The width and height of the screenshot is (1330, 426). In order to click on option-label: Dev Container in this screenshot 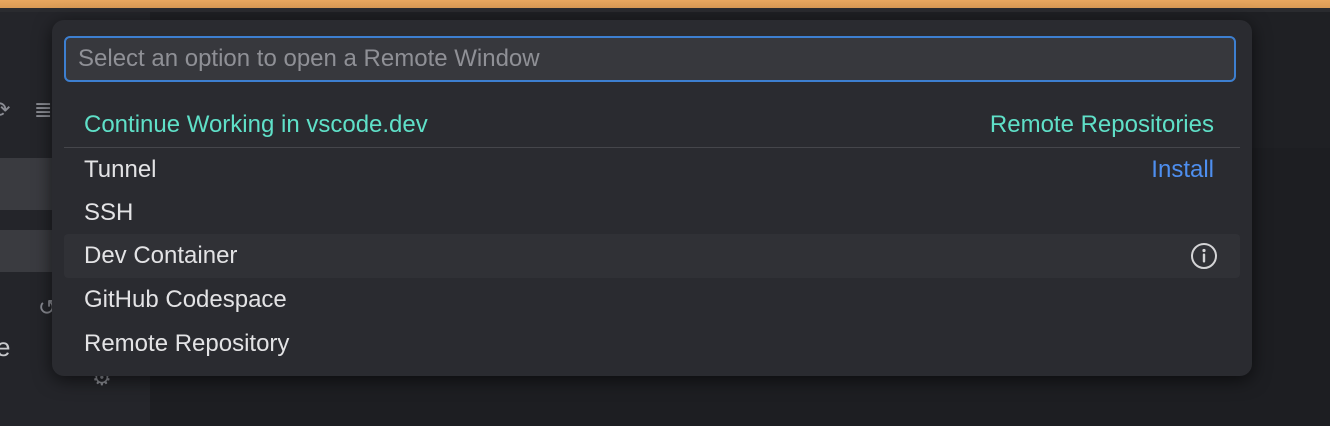, I will do `click(161, 255)`.